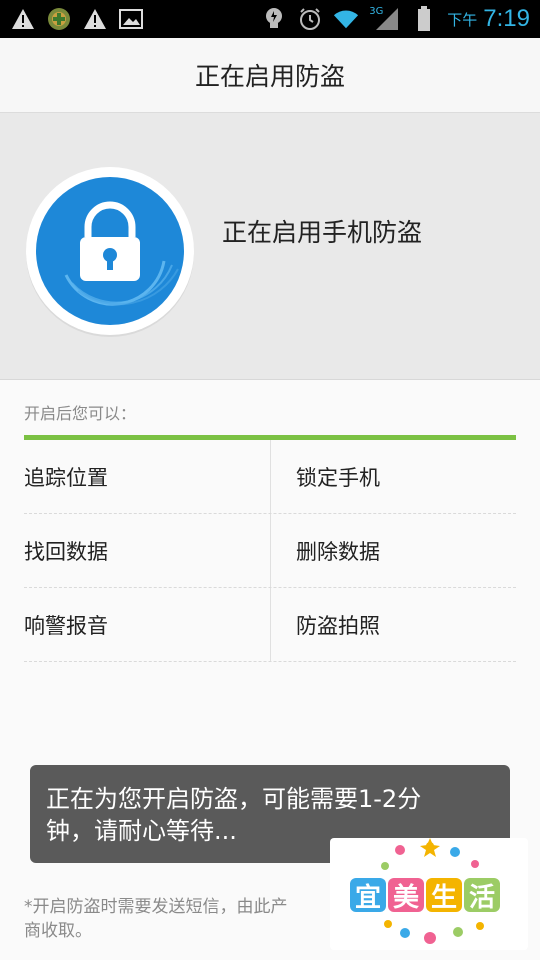  What do you see at coordinates (393, 550) in the screenshot?
I see `feature-delete-data: 删除数据` at bounding box center [393, 550].